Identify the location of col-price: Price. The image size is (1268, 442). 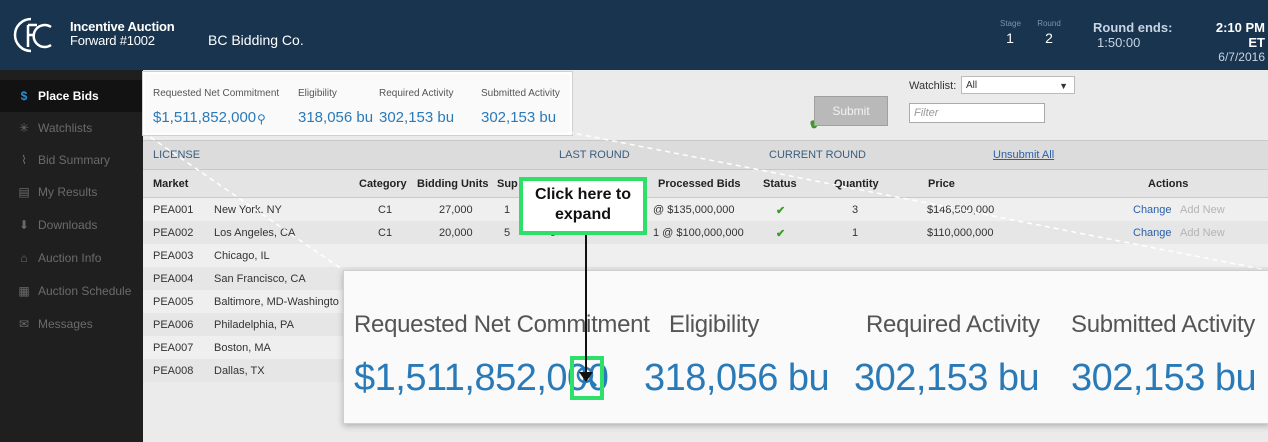
(941, 184).